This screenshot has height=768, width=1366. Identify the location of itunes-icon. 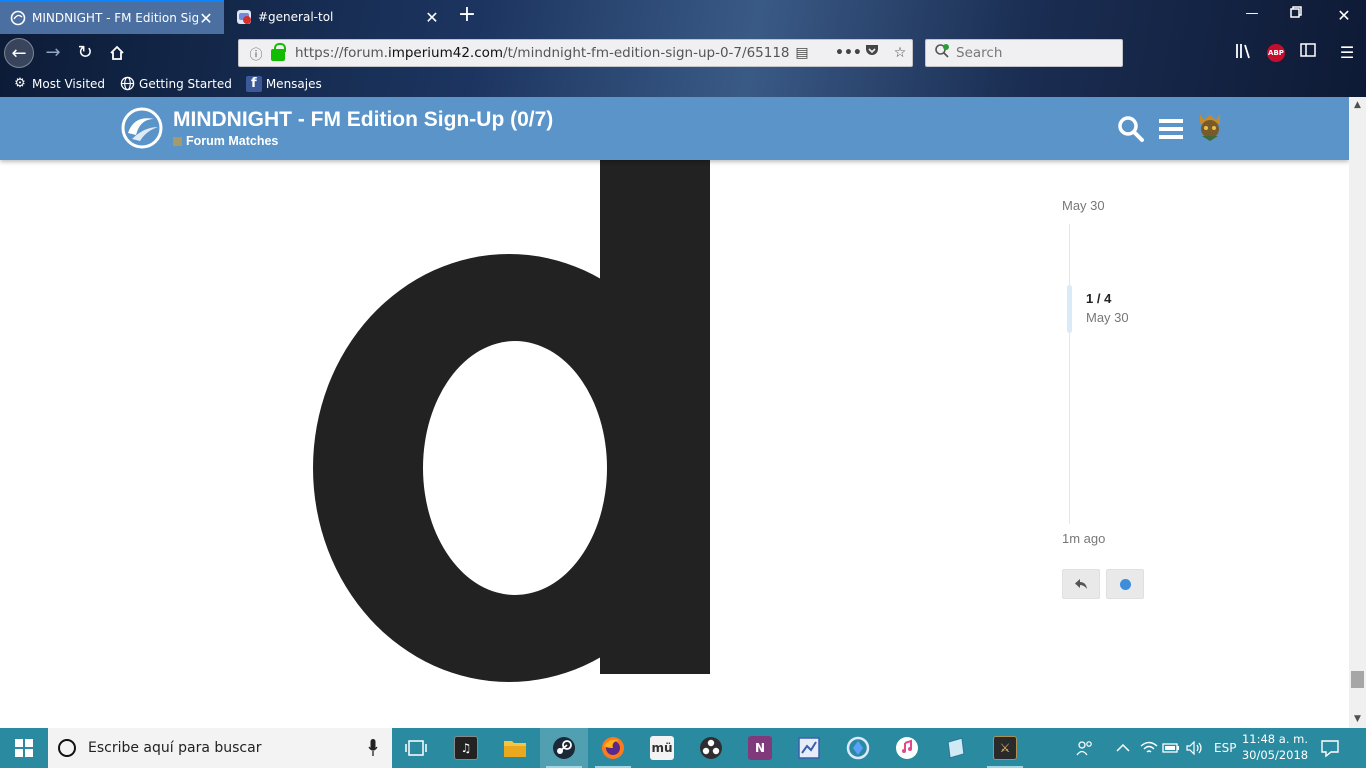
(907, 748).